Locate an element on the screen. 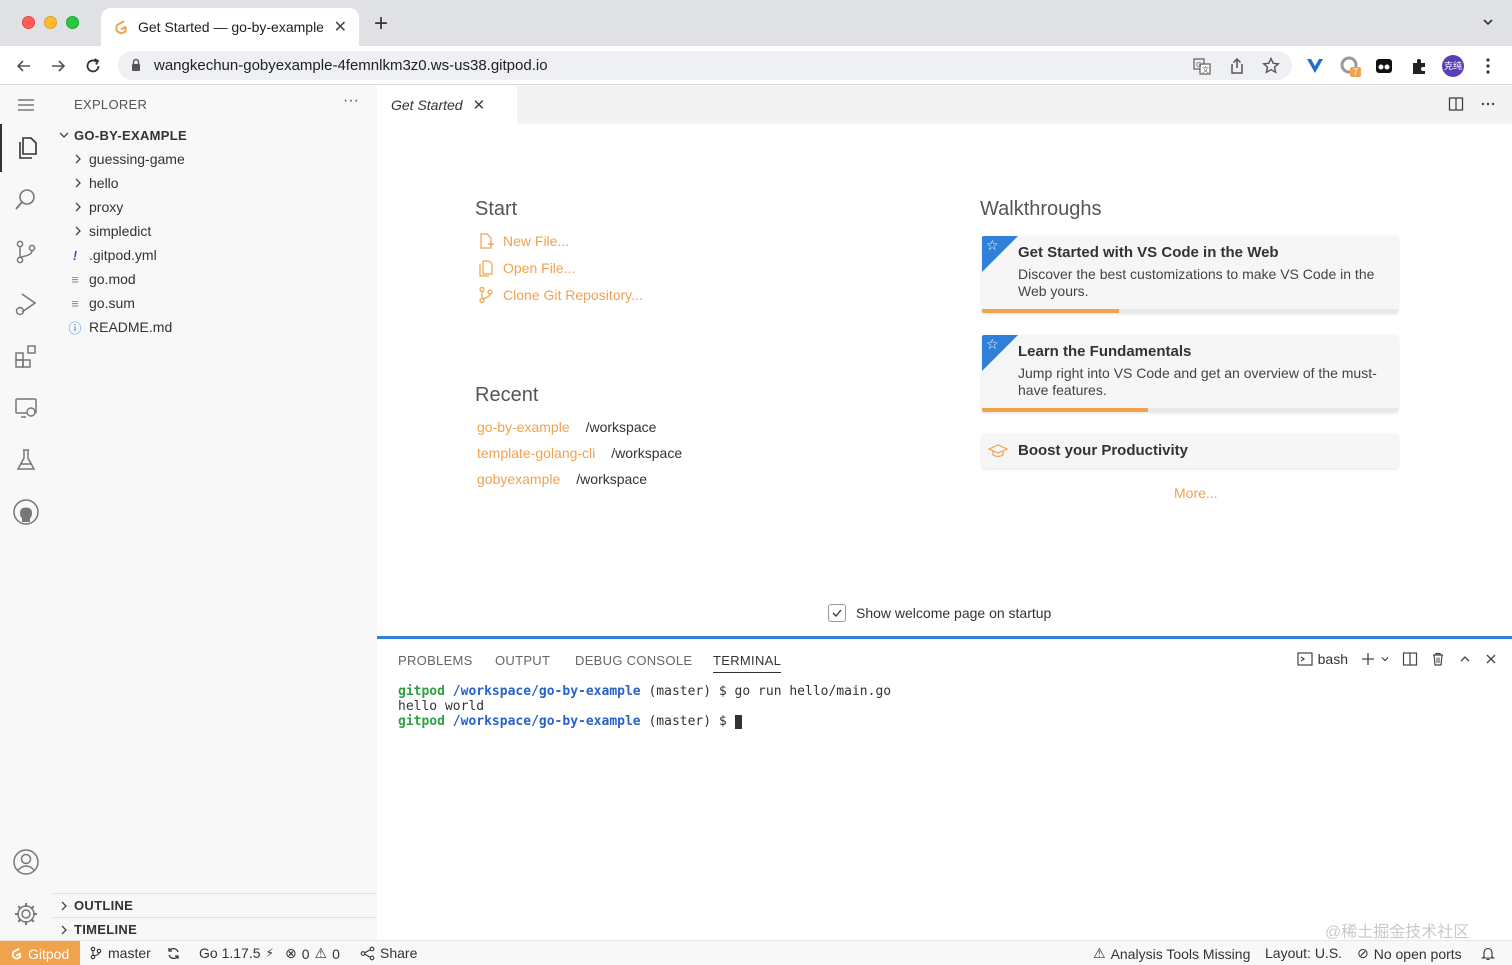  tree-item-file: ! .gitpod.yml is located at coordinates (214, 255).